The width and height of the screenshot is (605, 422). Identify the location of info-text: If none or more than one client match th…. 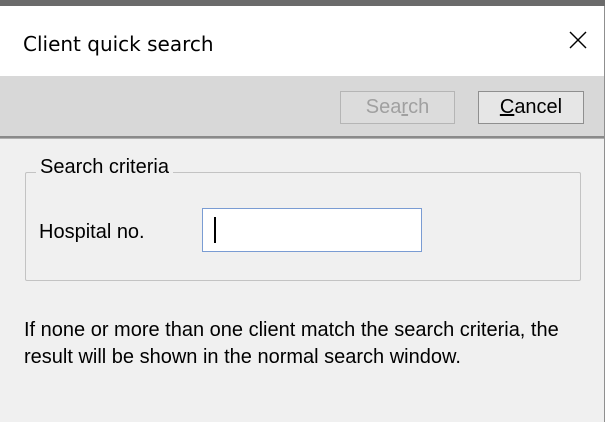
(291, 343).